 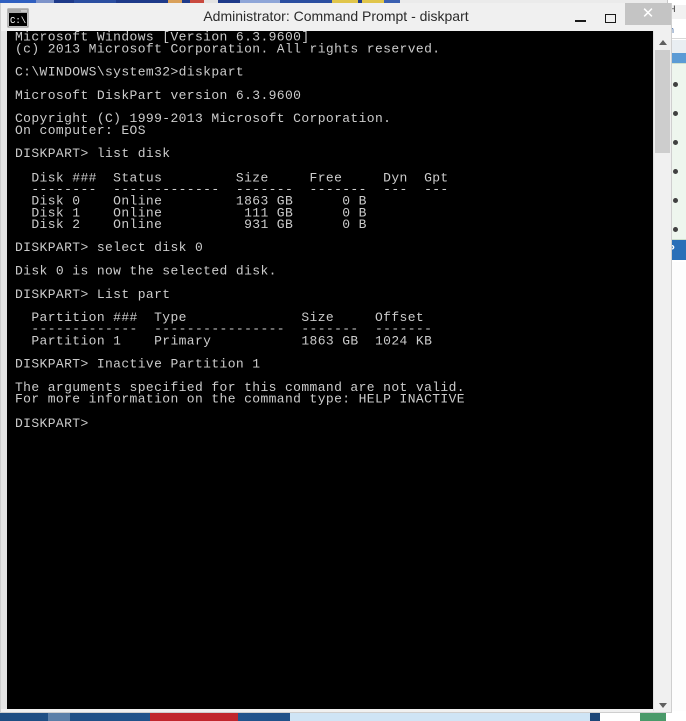 I want to click on chevron-up-icon, so click(x=662, y=42).